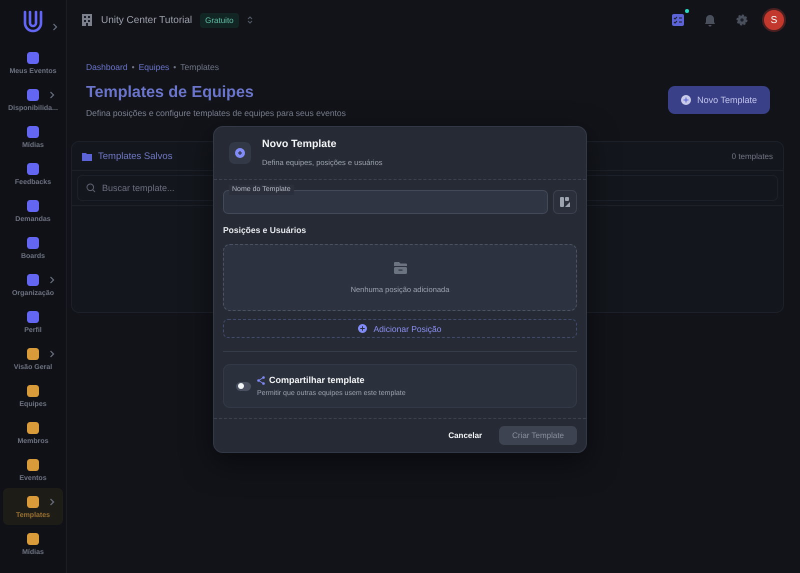 The image size is (800, 573). What do you see at coordinates (265, 230) in the screenshot?
I see `section-title: Posições e Usuários` at bounding box center [265, 230].